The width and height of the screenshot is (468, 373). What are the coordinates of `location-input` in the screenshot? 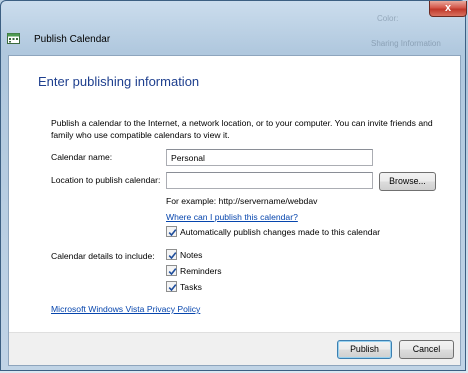 It's located at (269, 180).